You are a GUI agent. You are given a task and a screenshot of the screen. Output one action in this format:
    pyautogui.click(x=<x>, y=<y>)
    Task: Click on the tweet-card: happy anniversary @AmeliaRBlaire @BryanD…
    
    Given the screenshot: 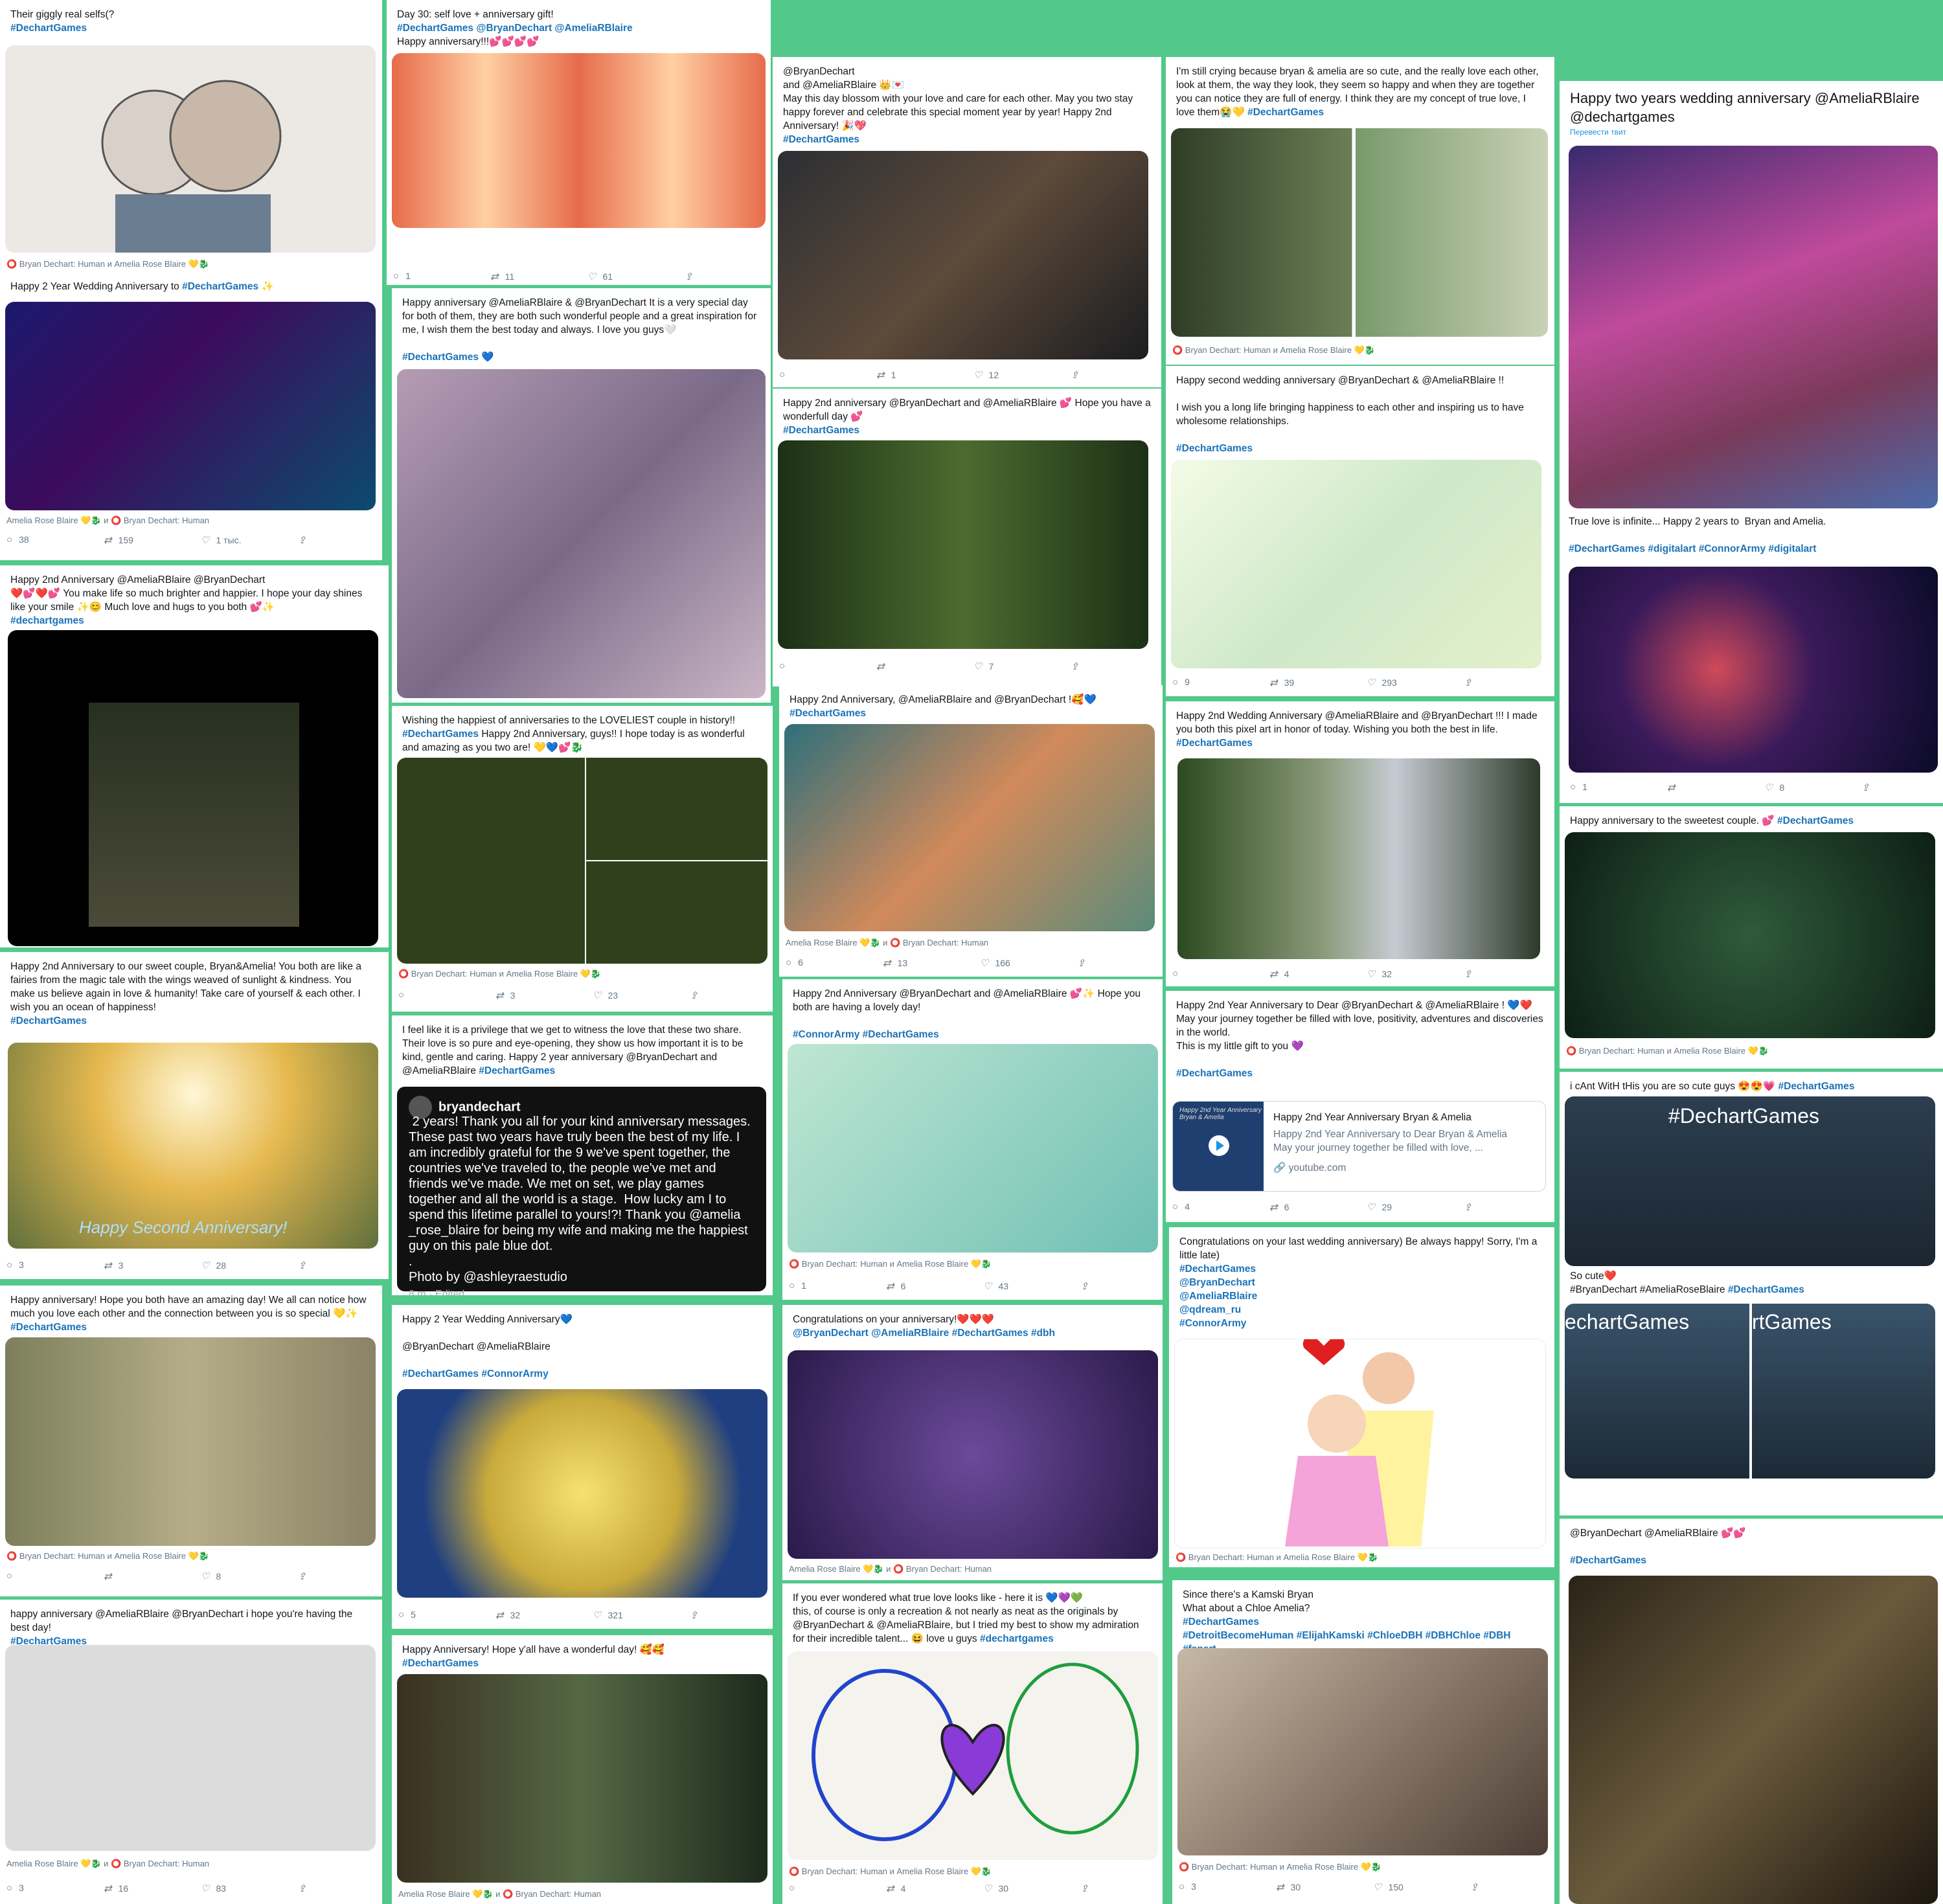 What is the action you would take?
    pyautogui.click(x=191, y=1752)
    